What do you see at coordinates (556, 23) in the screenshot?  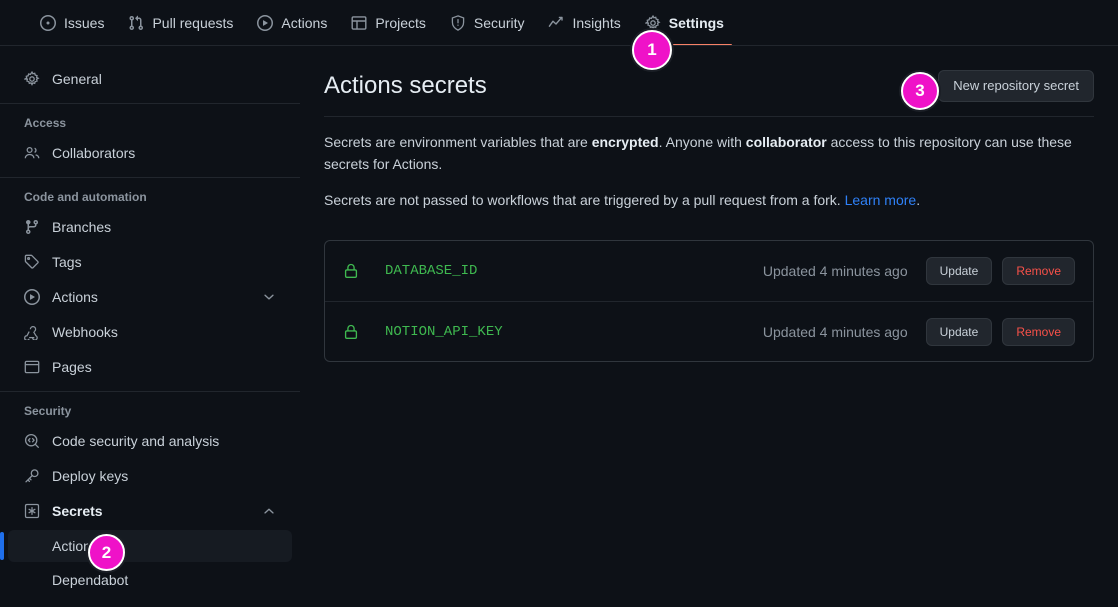 I see `graph-icon` at bounding box center [556, 23].